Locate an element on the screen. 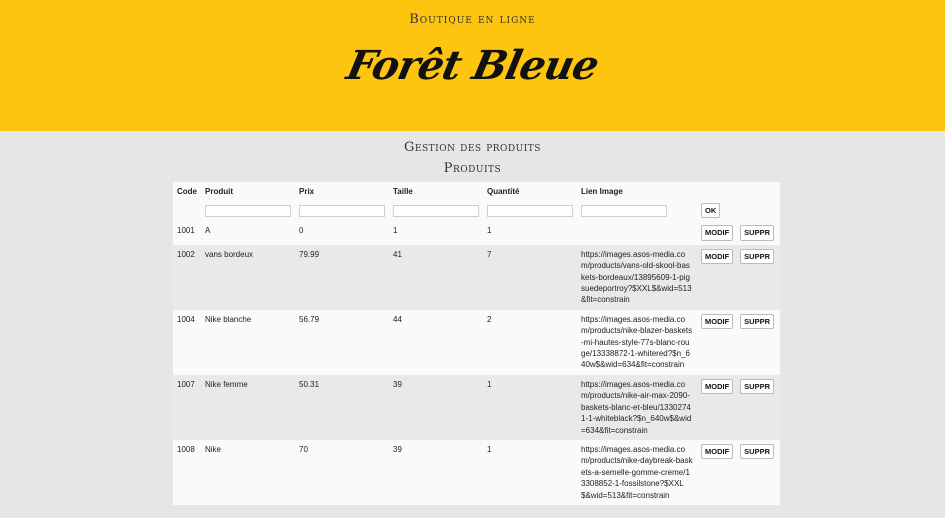 The height and width of the screenshot is (518, 945). cell-taille: 41 is located at coordinates (436, 277).